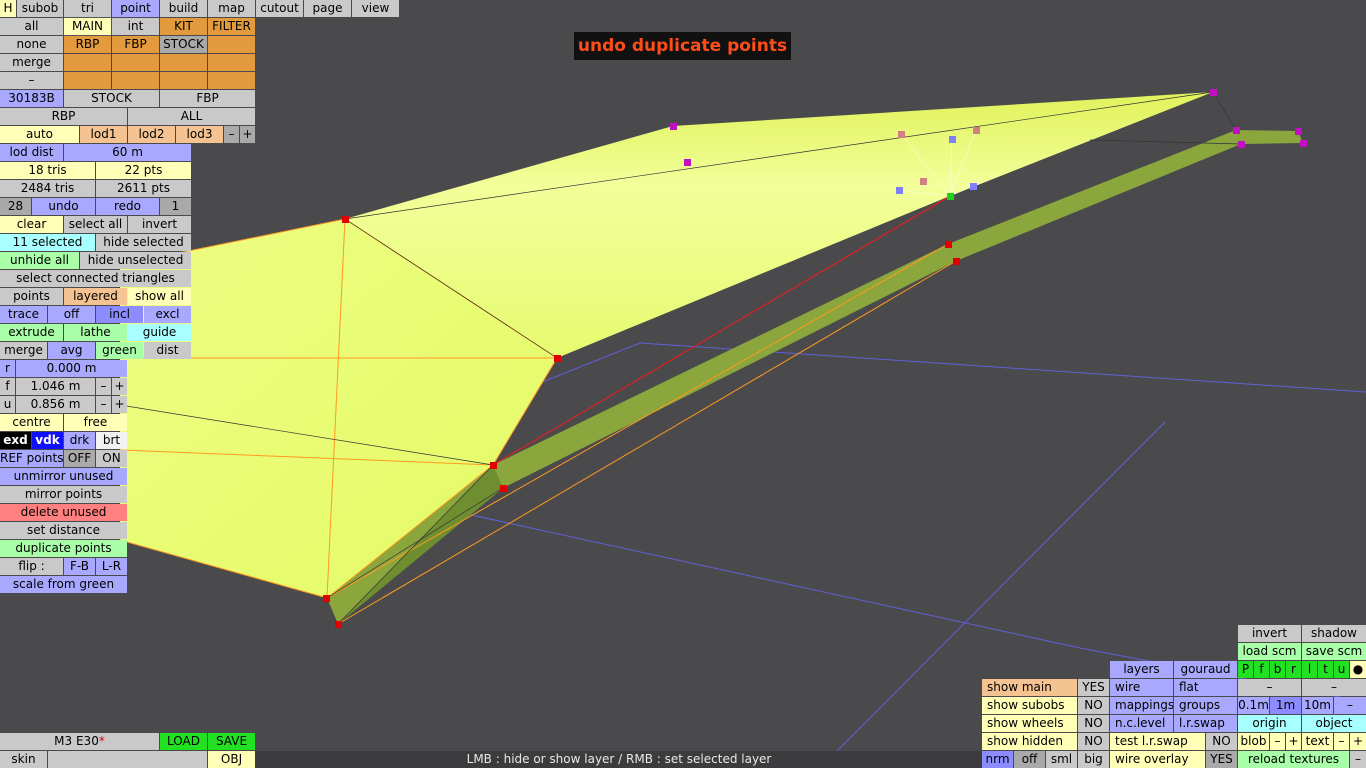 Image resolution: width=1366 pixels, height=768 pixels. I want to click on points-layered: layered, so click(95, 296).